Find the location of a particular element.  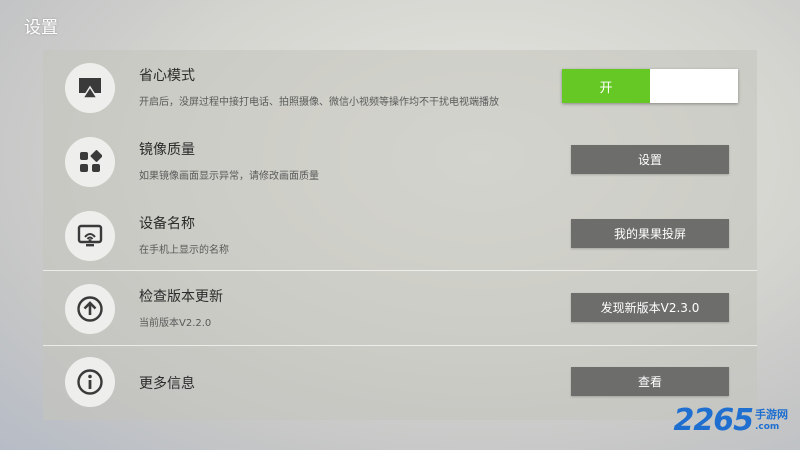

row-description: 开启后，没屏过程中接打电话、拍照摄像、微信小视频等操作均不干扰电视端播放 is located at coordinates (319, 102).